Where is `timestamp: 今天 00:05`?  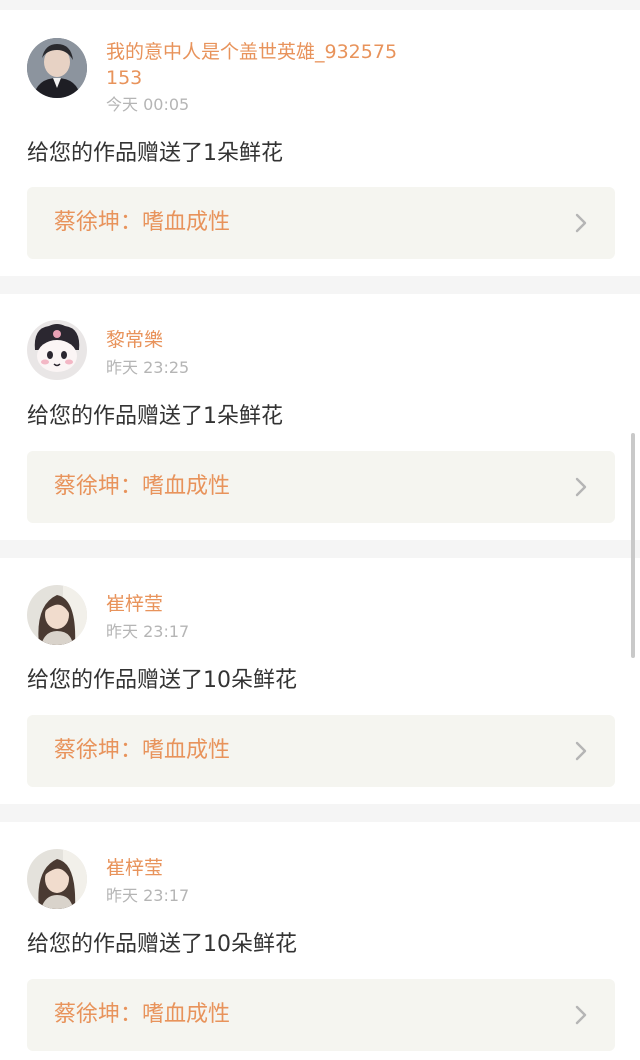 timestamp: 今天 00:05 is located at coordinates (148, 104).